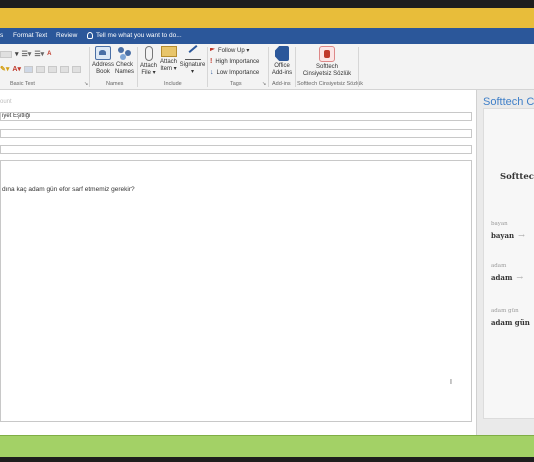  I want to click on suggestion-word: adam gün, so click(505, 311).